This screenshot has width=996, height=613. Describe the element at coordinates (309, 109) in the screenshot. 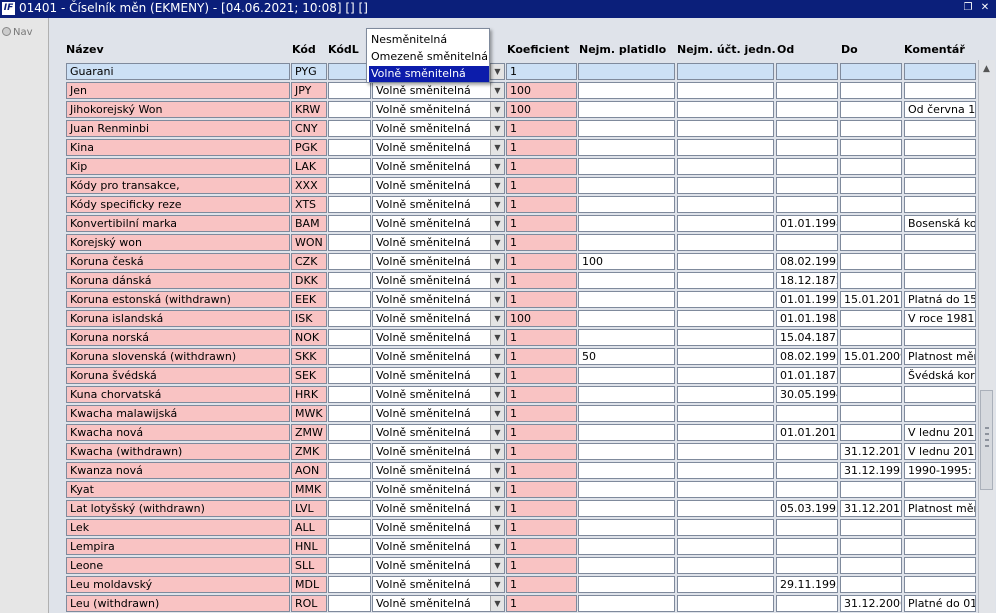

I see `cell-kod: KRW` at that location.